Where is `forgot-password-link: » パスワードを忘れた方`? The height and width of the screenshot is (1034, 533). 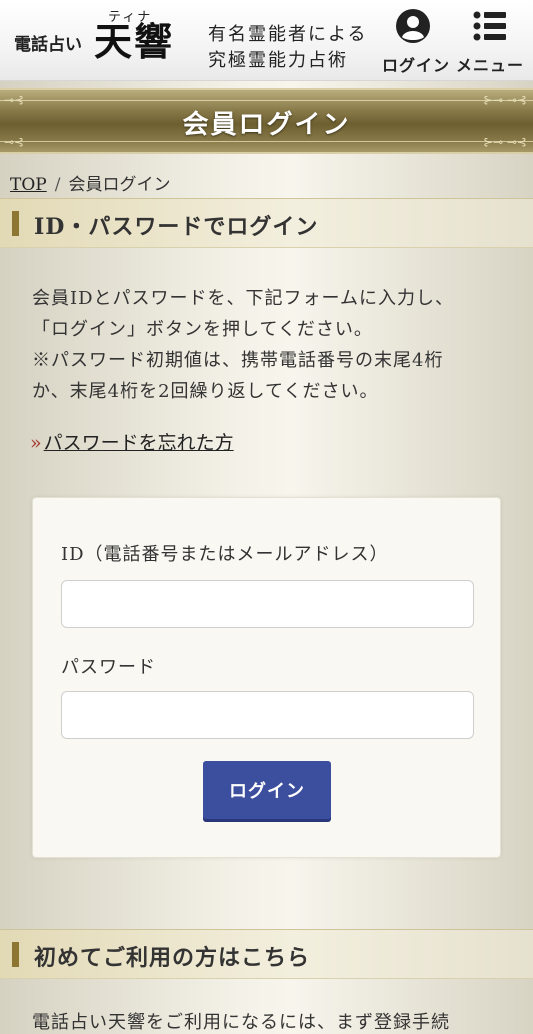 forgot-password-link: » パスワードを忘れた方 is located at coordinates (132, 441).